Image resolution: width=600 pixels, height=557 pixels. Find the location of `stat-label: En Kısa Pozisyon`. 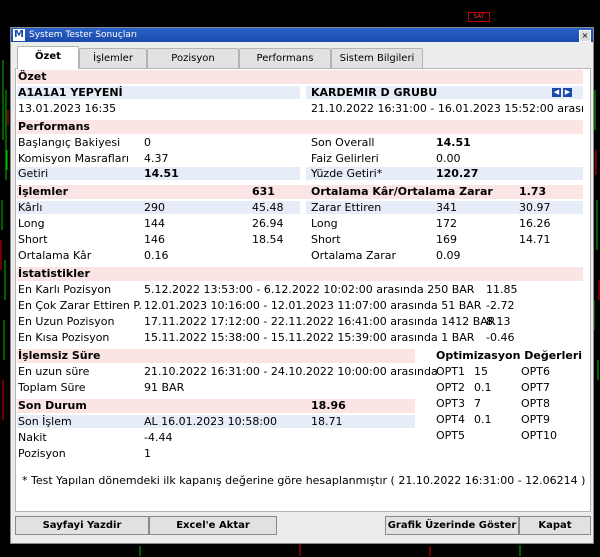

stat-label: En Kısa Pozisyon is located at coordinates (64, 337).